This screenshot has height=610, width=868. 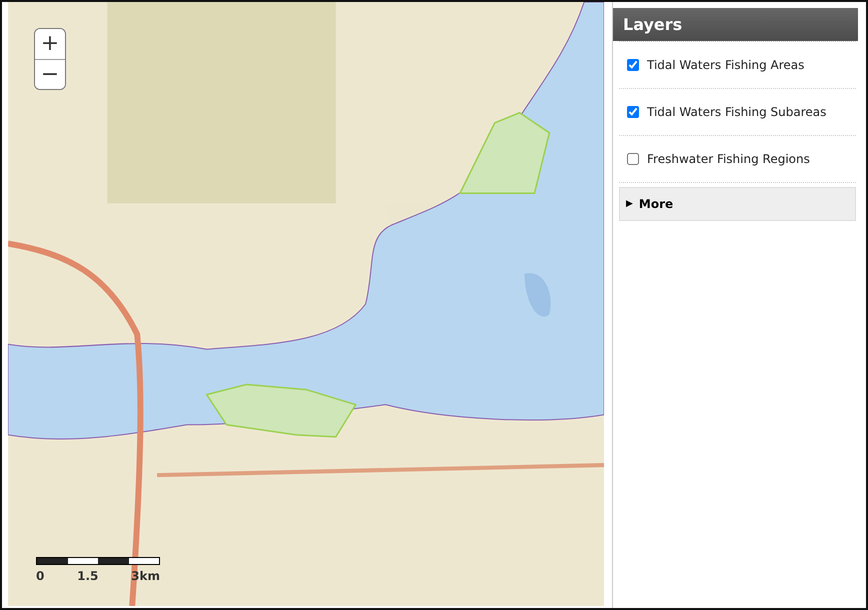 What do you see at coordinates (737, 204) in the screenshot?
I see `more-toggle: ▶ More` at bounding box center [737, 204].